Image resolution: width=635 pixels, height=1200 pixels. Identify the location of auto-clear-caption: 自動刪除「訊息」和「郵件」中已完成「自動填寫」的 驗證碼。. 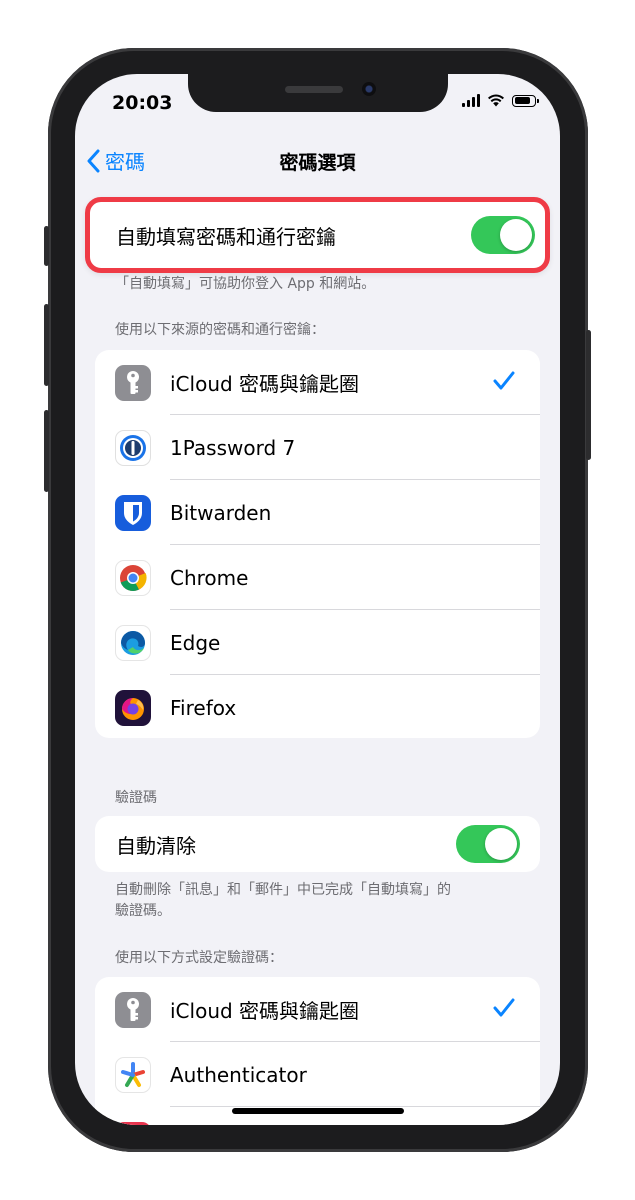
(283, 901).